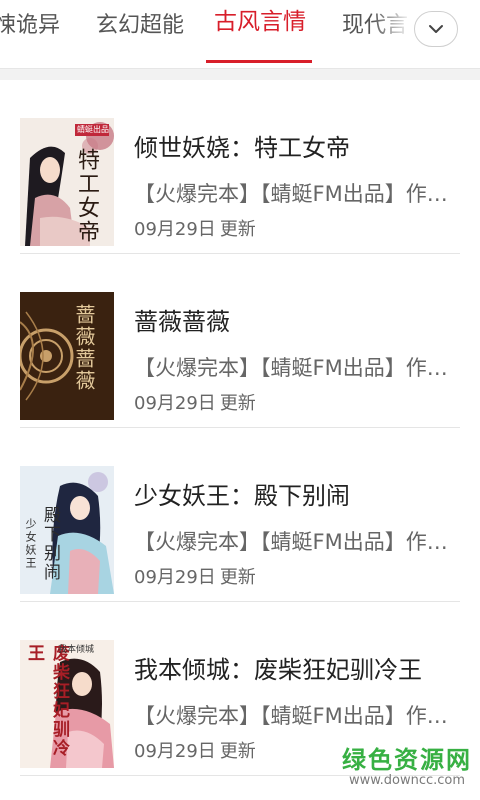 The width and height of the screenshot is (480, 800). I want to click on cover-subtitle-art: 少女妖王, so click(30, 544).